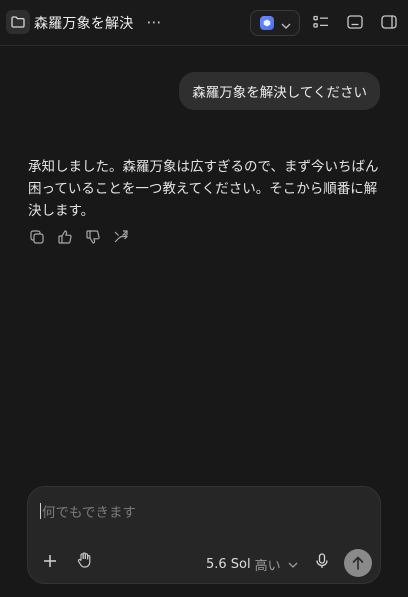 The width and height of the screenshot is (408, 597). I want to click on user-message-text: 森羅万象を解決してください, so click(279, 93).